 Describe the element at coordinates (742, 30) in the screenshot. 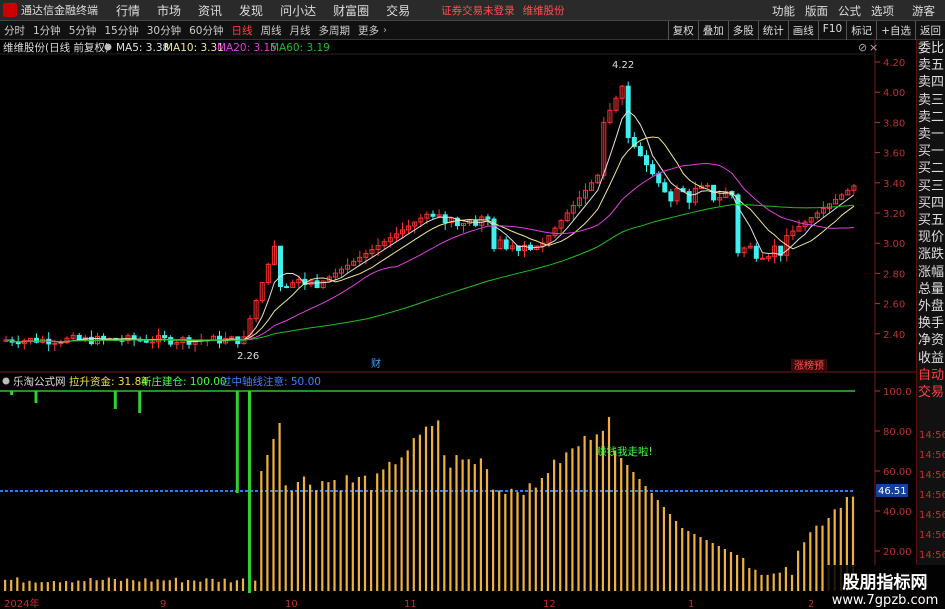

I see `tool-multi-stock: 多股` at that location.